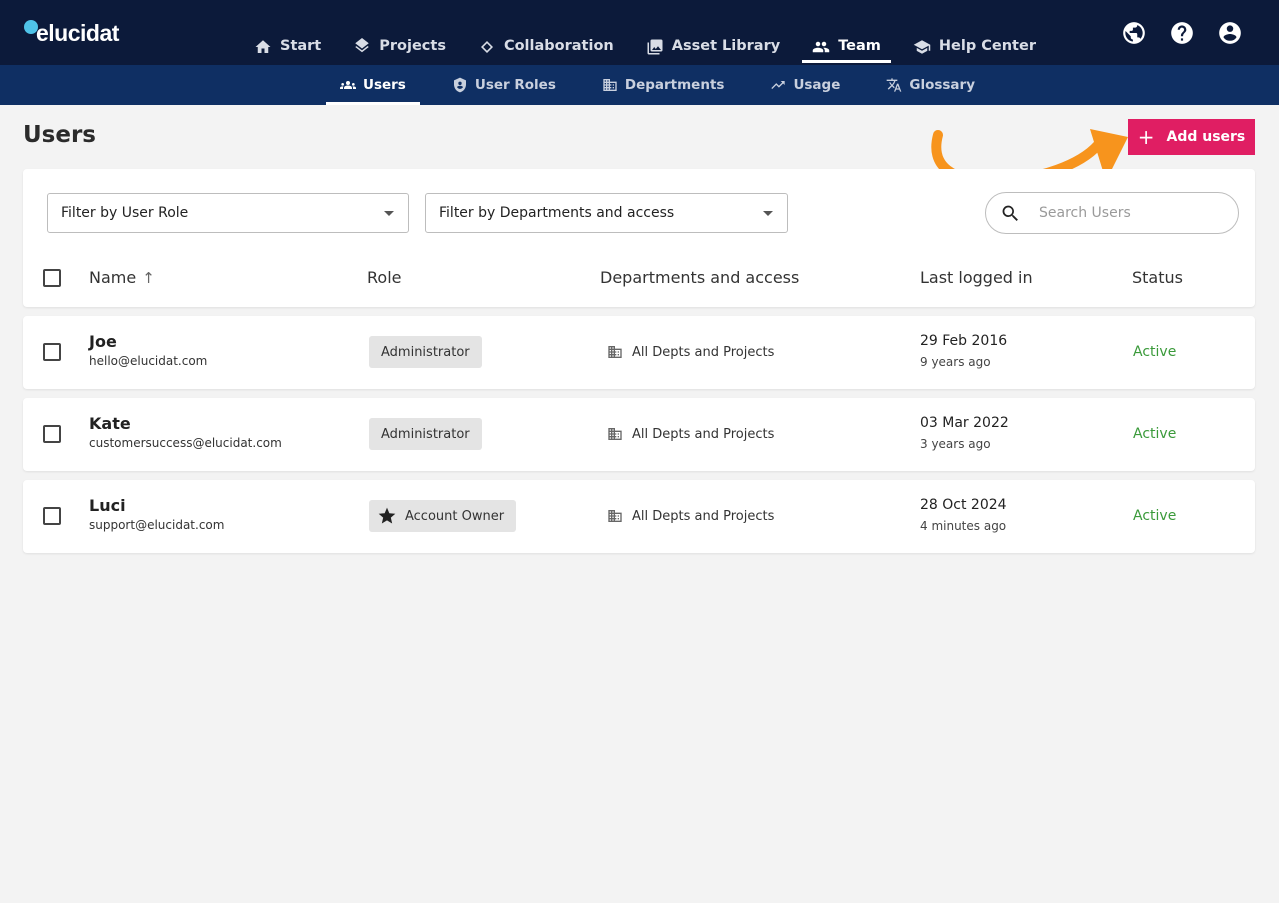  Describe the element at coordinates (674, 85) in the screenshot. I see `tab-label: Departments` at that location.